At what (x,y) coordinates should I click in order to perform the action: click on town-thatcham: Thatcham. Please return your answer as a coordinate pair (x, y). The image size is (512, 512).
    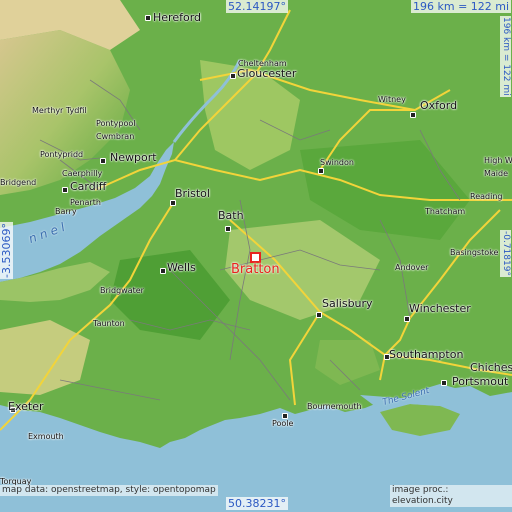
    Looking at the image, I should click on (445, 211).